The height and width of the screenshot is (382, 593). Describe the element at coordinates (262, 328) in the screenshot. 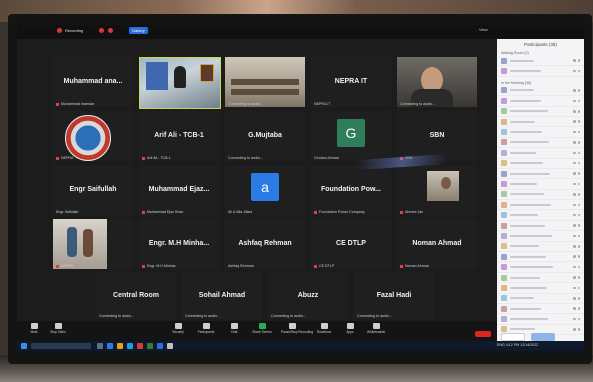

I see `share-screen-button: Share Screen` at that location.